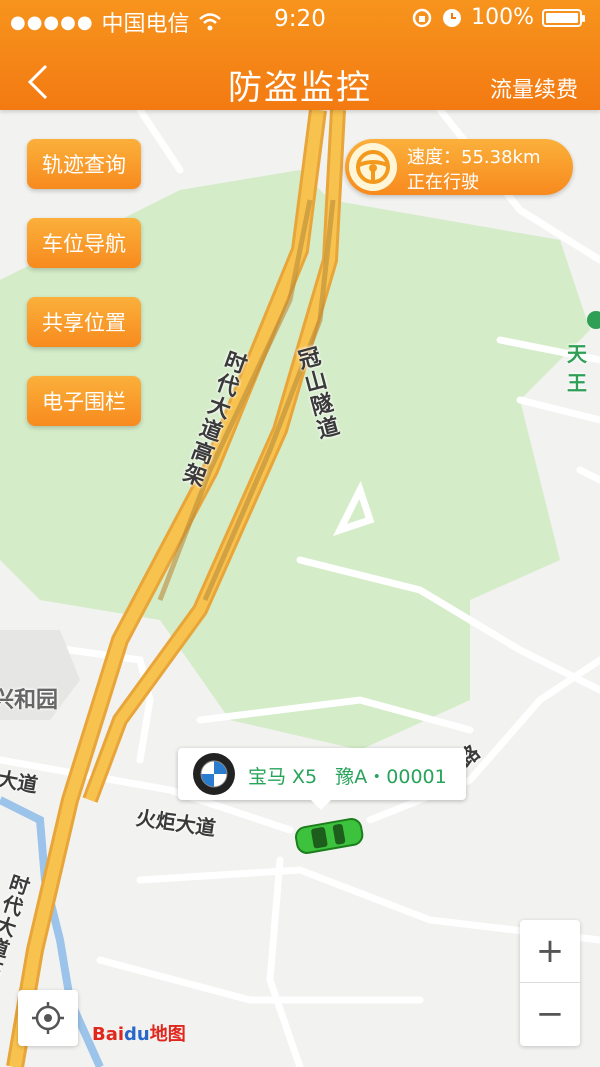 This screenshot has width=600, height=1067. I want to click on car-marker-icon, so click(329, 835).